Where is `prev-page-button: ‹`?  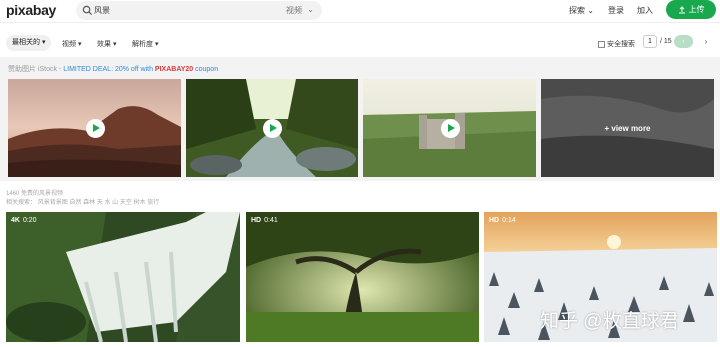
prev-page-button: ‹ is located at coordinates (683, 41).